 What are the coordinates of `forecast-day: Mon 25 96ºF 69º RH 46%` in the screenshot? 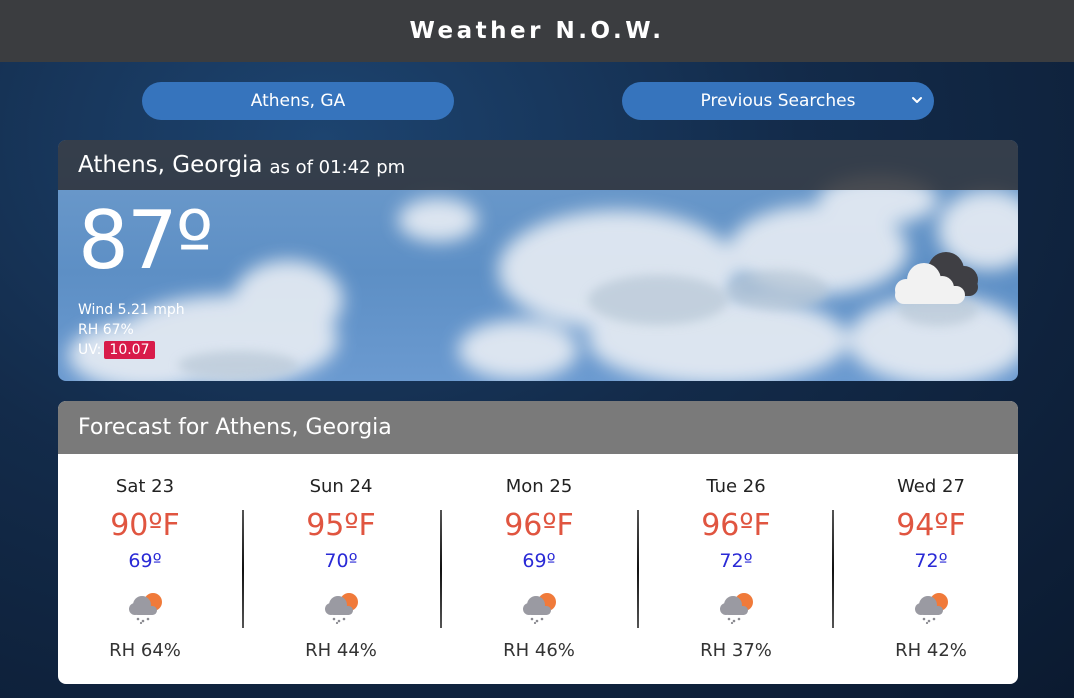 It's located at (539, 569).